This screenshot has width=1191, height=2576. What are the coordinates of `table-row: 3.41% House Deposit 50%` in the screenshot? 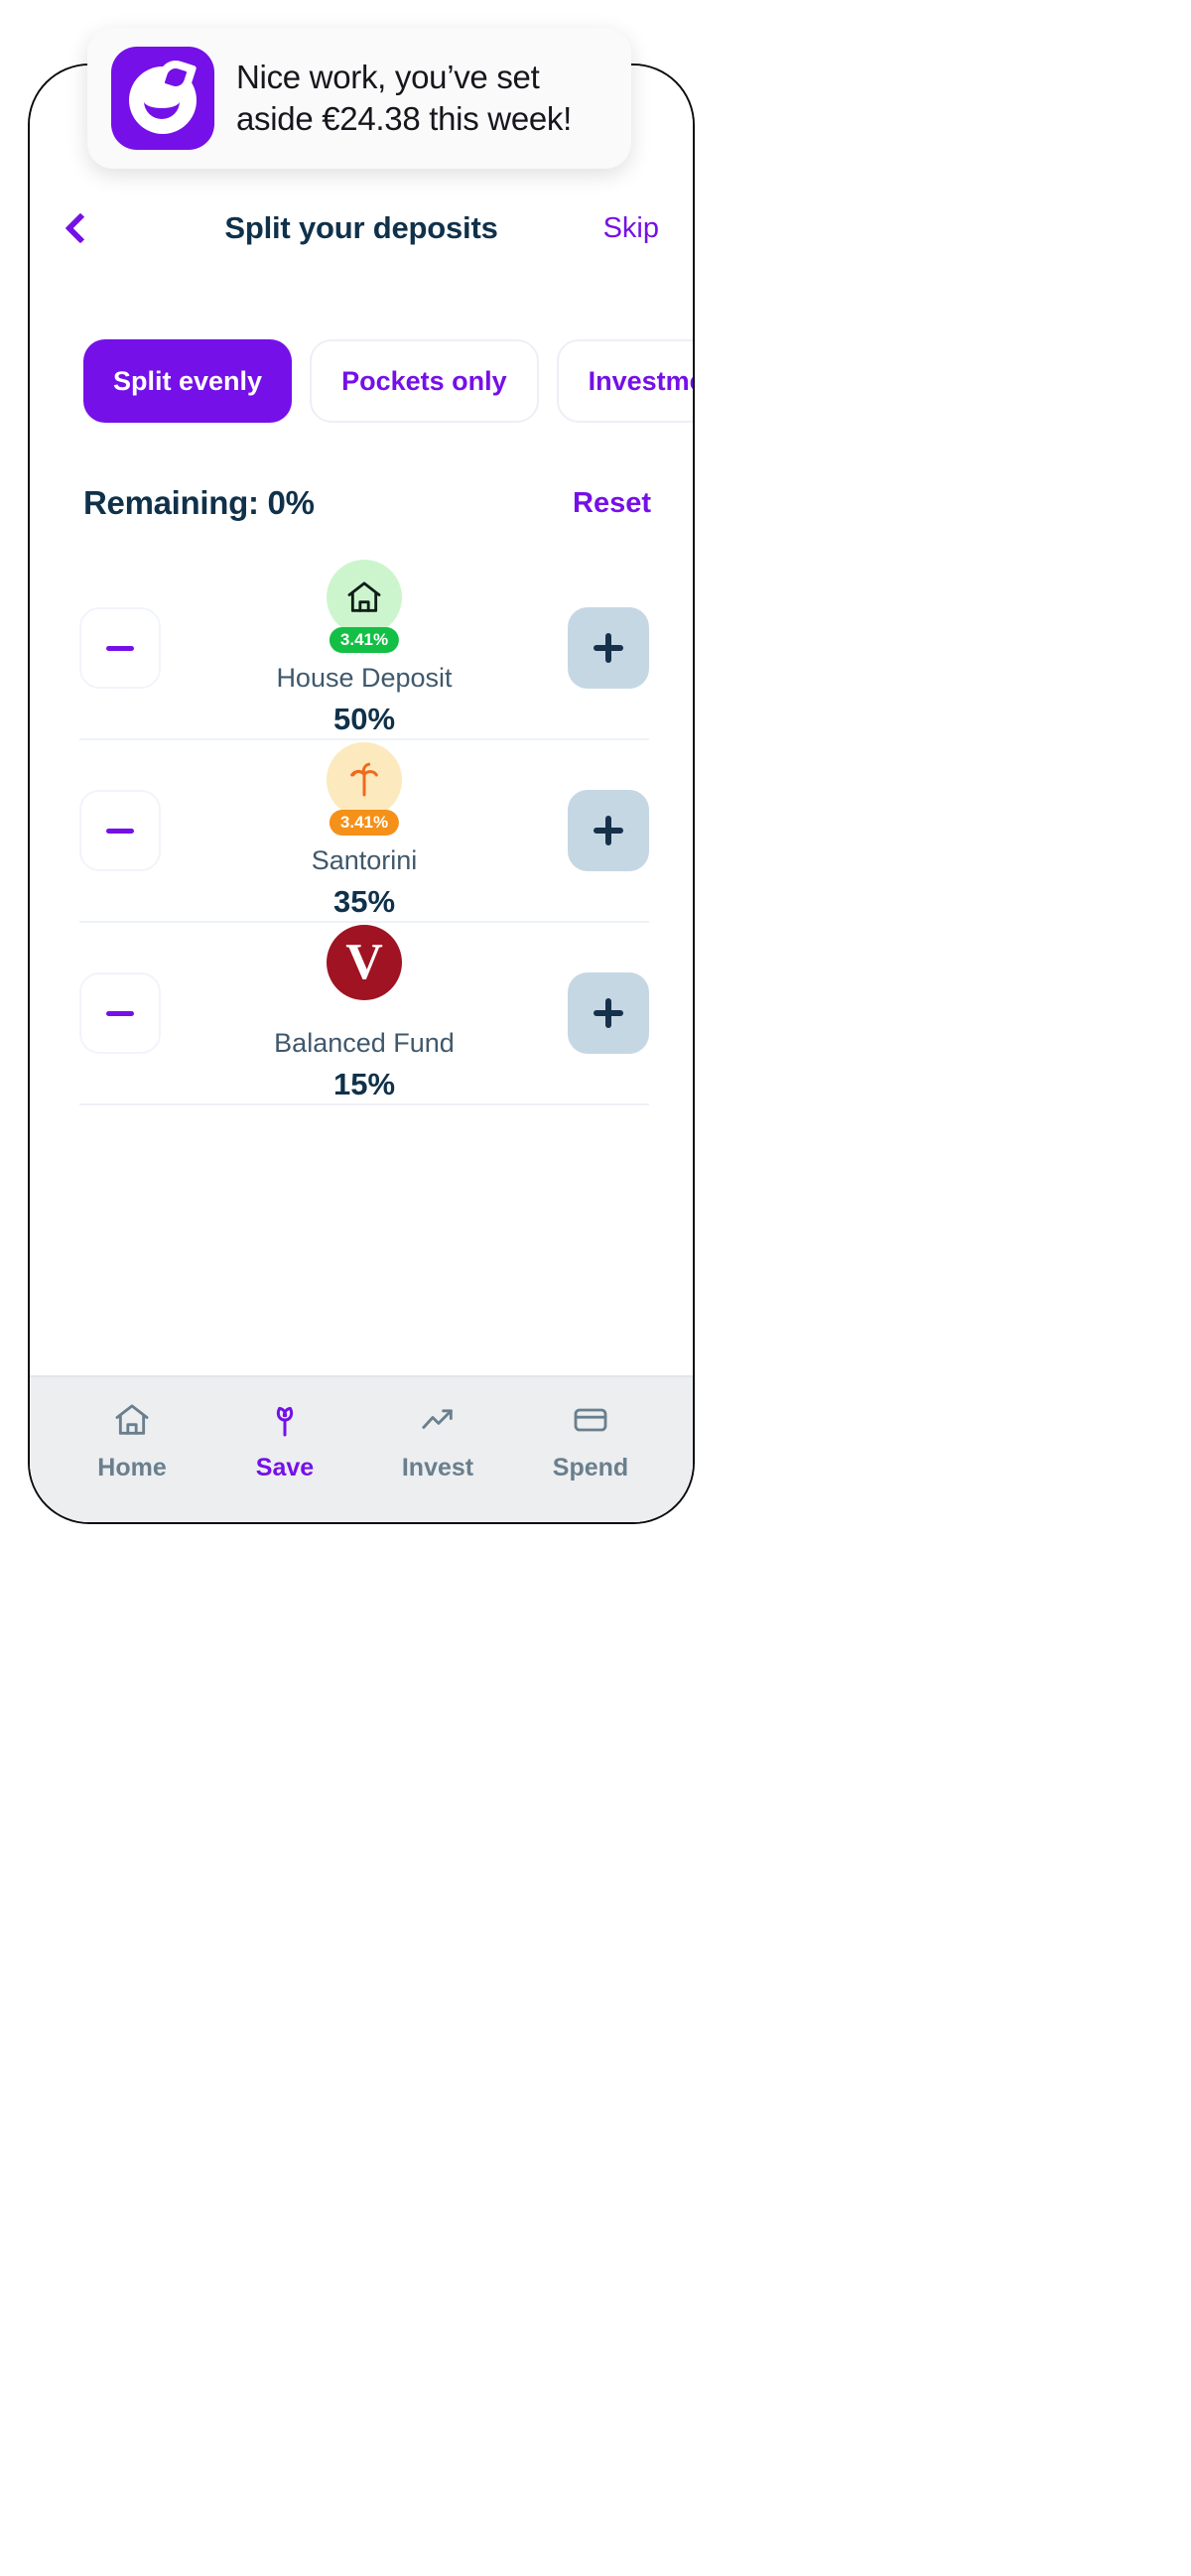 It's located at (364, 649).